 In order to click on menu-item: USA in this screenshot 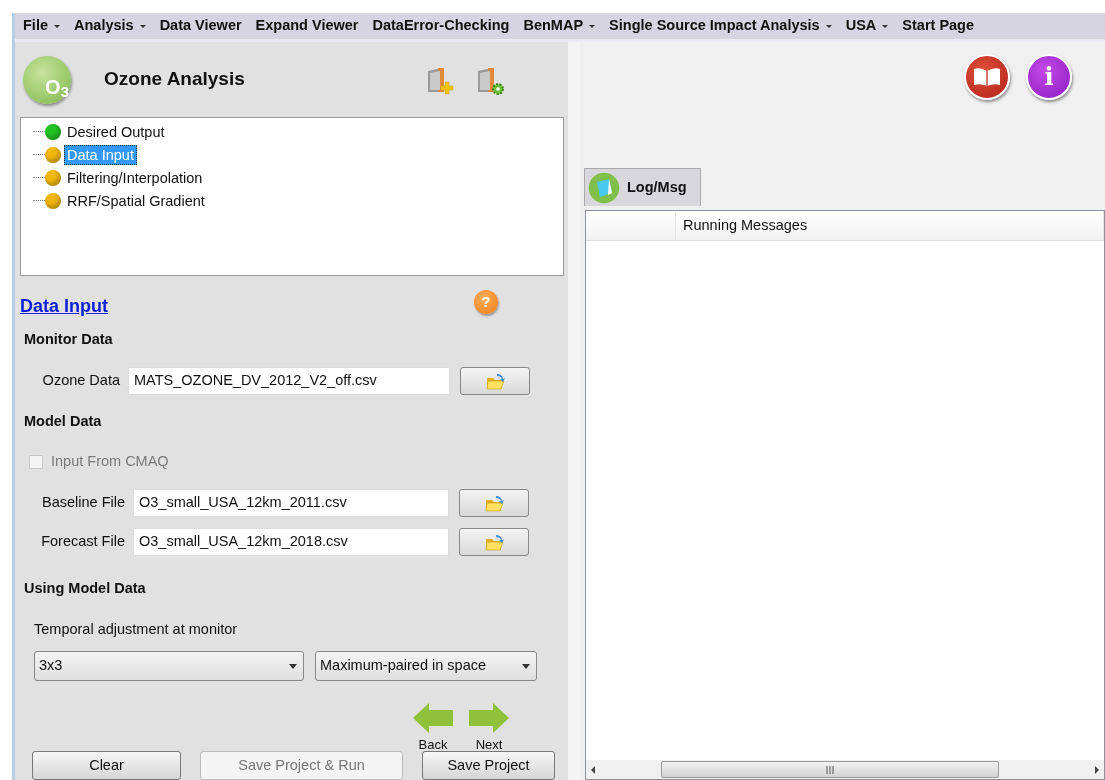, I will do `click(861, 26)`.